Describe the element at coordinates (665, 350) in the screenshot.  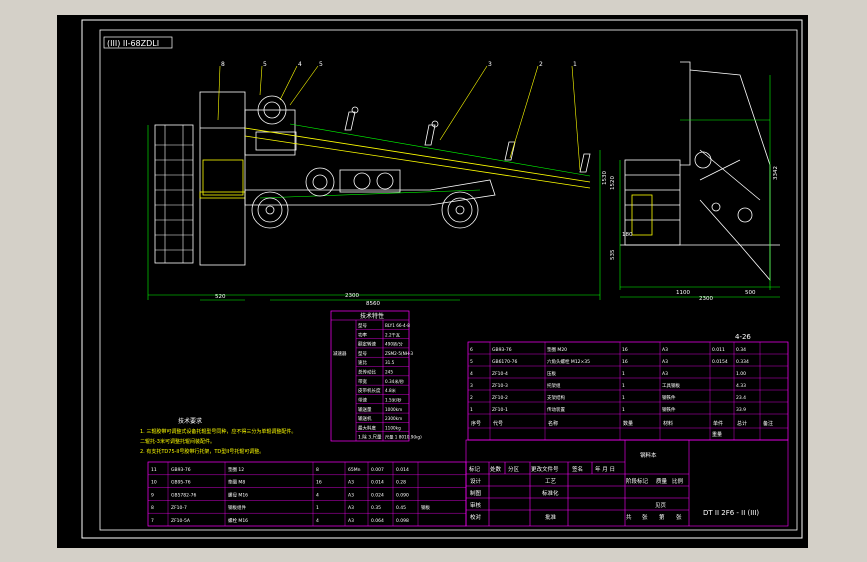
I see `parts-right-cell: A3` at that location.